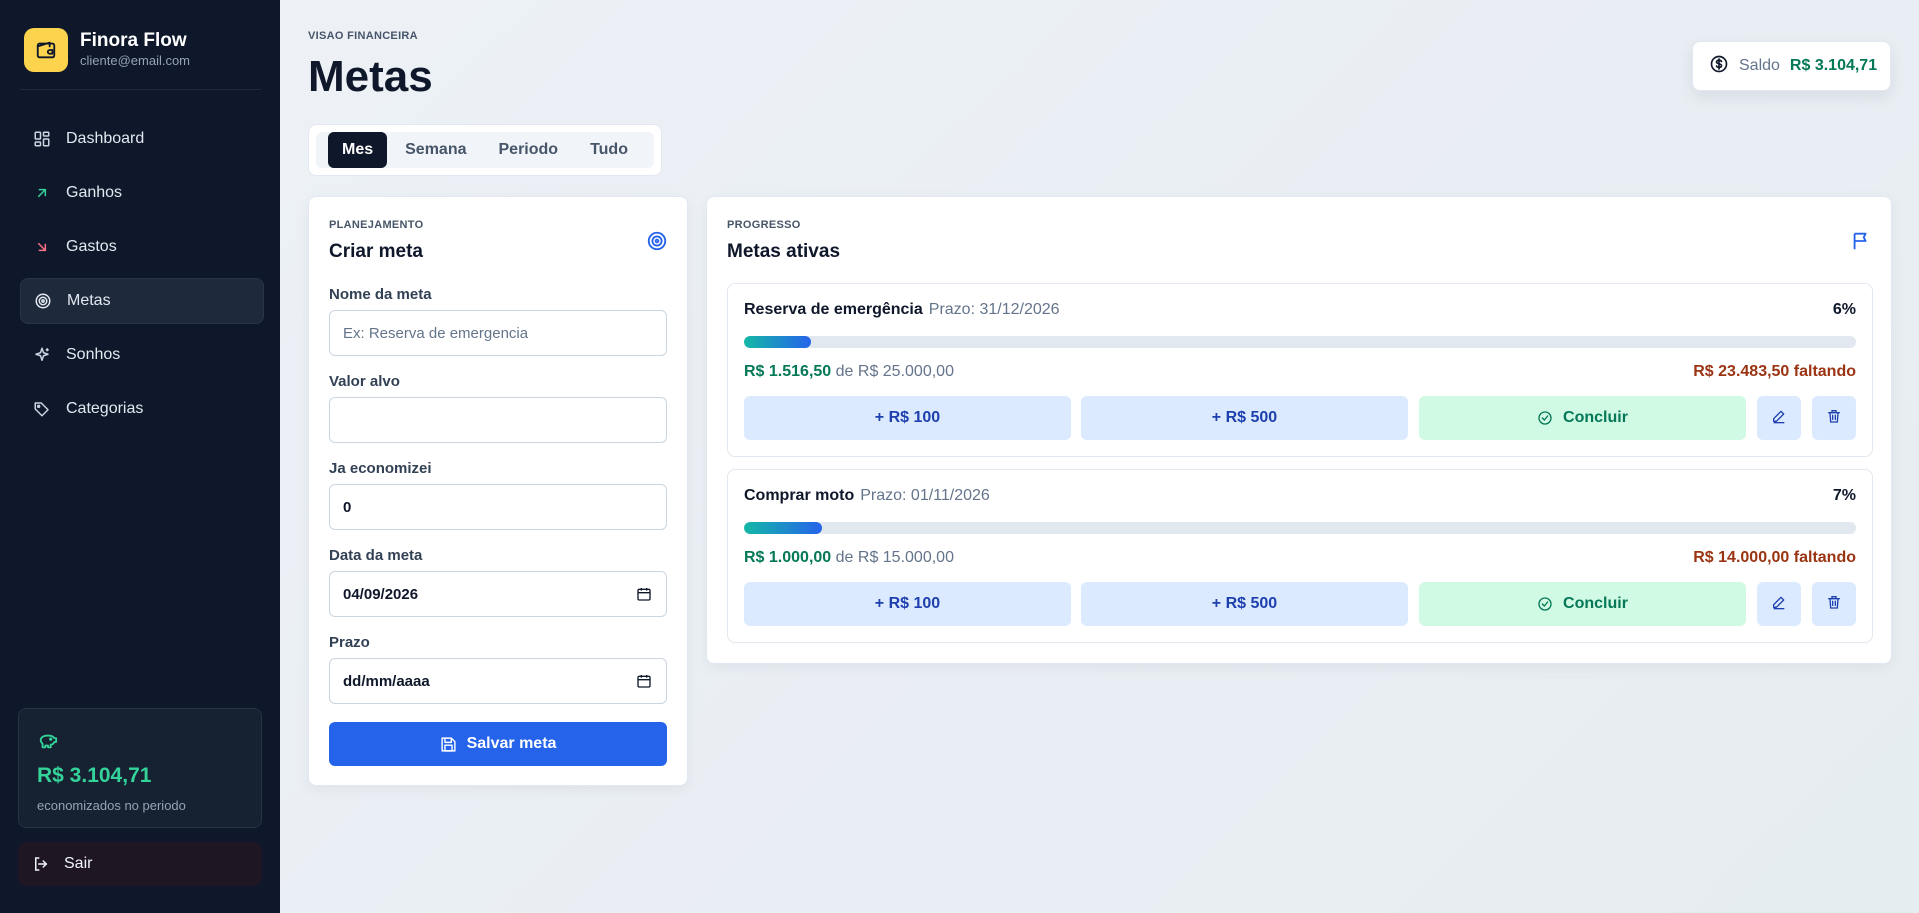 The image size is (1919, 913). Describe the element at coordinates (609, 150) in the screenshot. I see `tab-tudo: Tudo` at that location.